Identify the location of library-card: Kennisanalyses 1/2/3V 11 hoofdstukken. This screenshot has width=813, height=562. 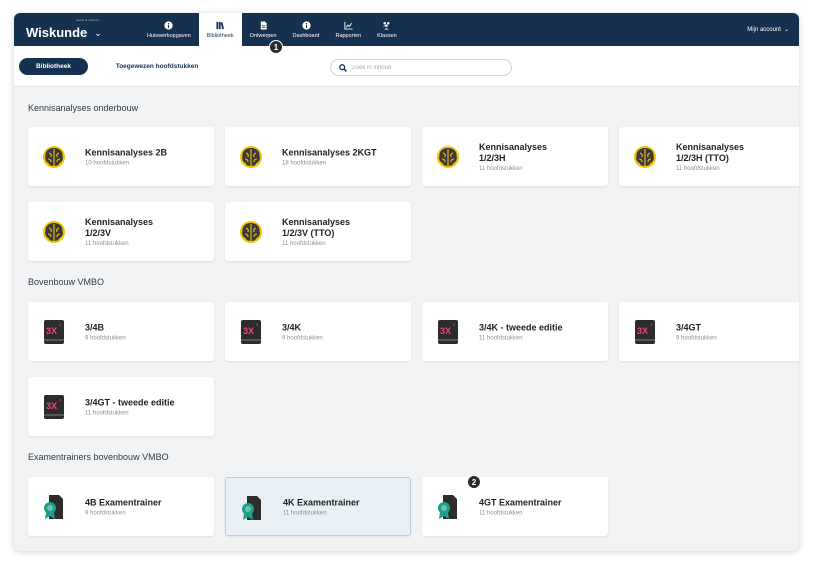
(121, 231).